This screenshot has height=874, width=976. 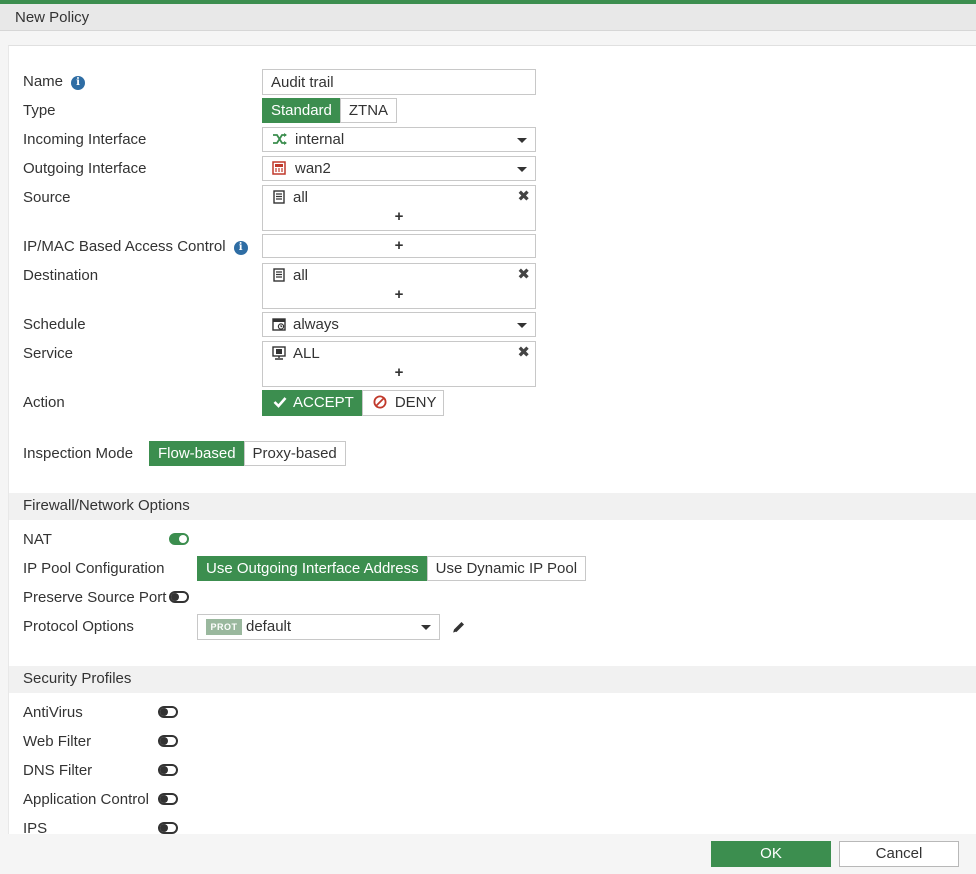 What do you see at coordinates (35, 827) in the screenshot?
I see `ips-label: IPS` at bounding box center [35, 827].